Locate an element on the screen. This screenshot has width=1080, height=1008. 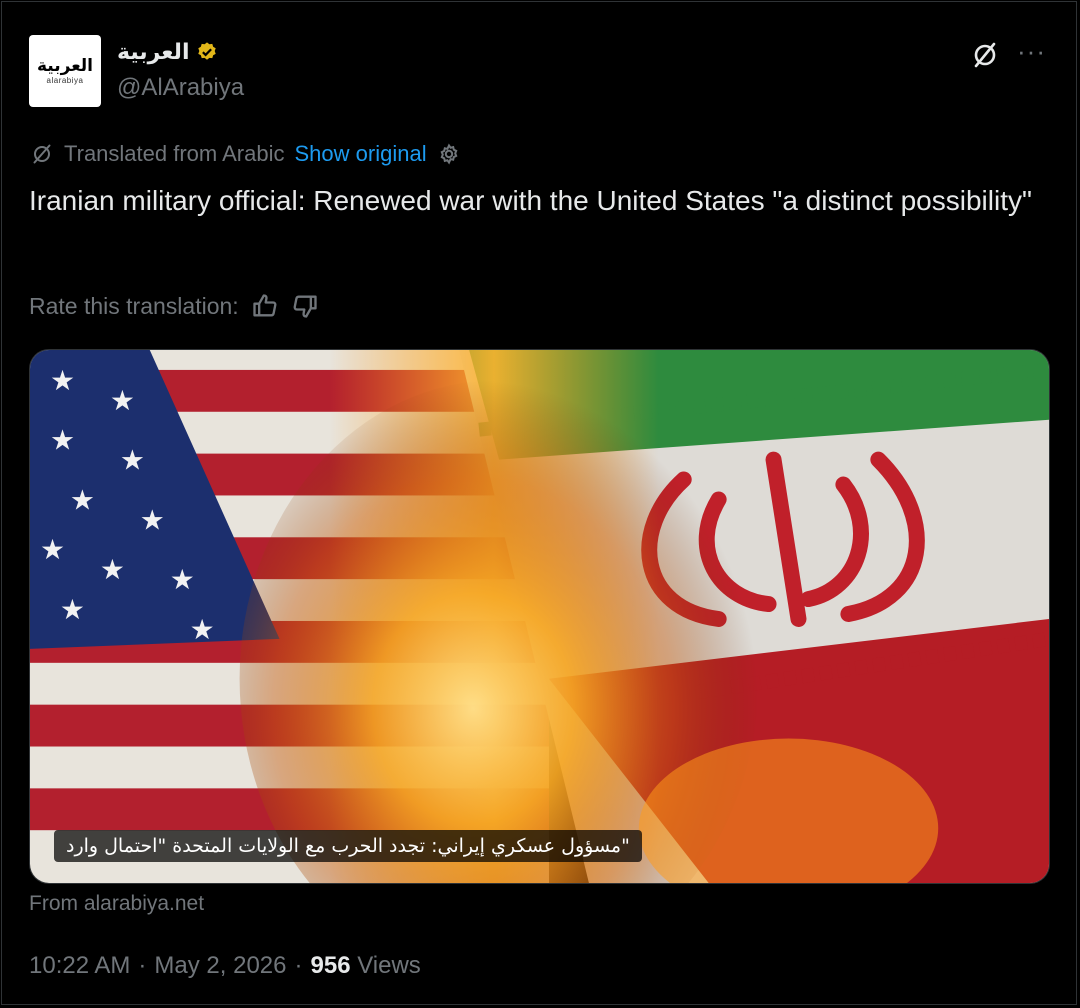
post-time: 10:22 AM is located at coordinates (79, 966).